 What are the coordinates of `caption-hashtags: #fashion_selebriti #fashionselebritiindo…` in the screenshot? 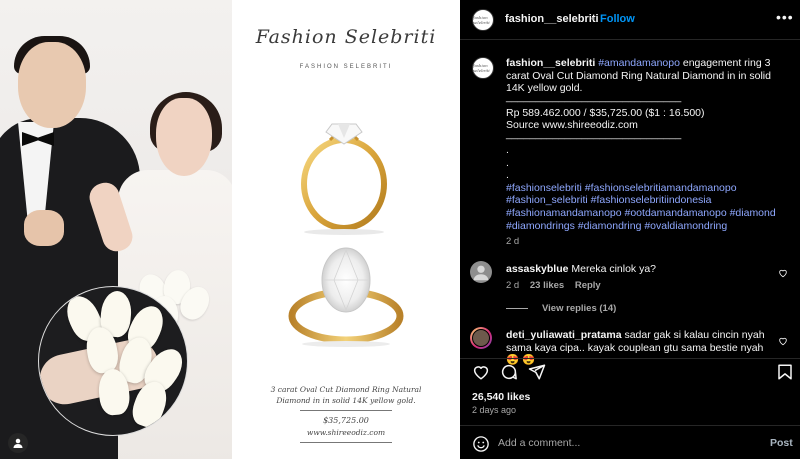 It's located at (647, 200).